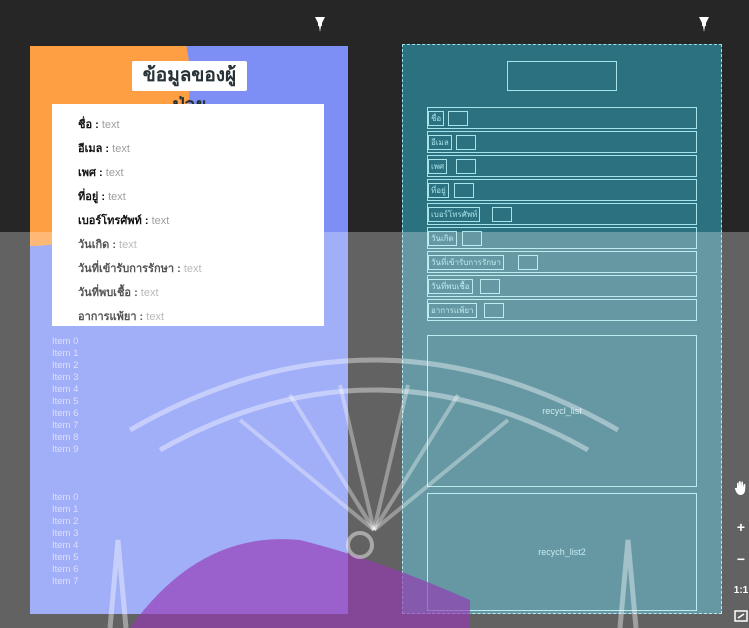 The width and height of the screenshot is (749, 628). I want to click on fit-screen-icon, so click(741, 616).